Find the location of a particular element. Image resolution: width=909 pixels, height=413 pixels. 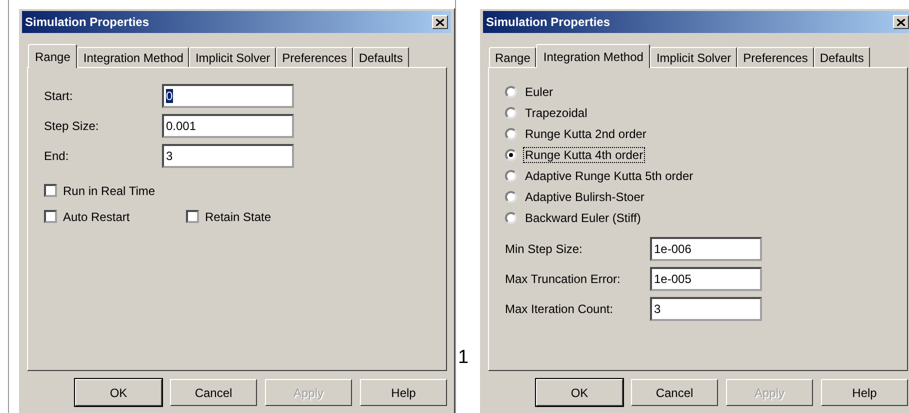

field-label: Min Step Size: is located at coordinates (544, 249).